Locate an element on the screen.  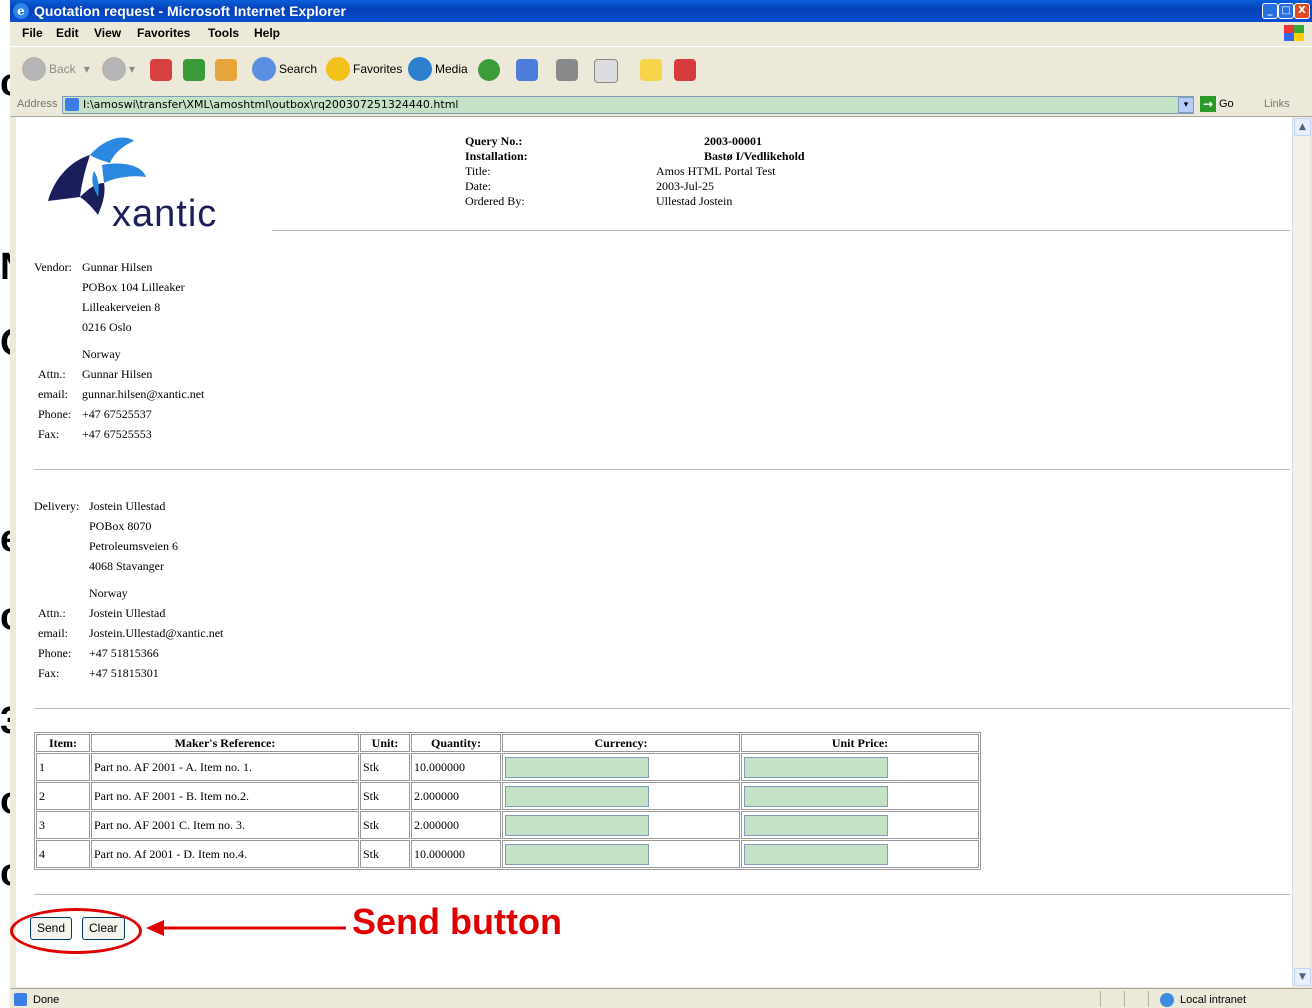
status-text: Done is located at coordinates (46, 999).